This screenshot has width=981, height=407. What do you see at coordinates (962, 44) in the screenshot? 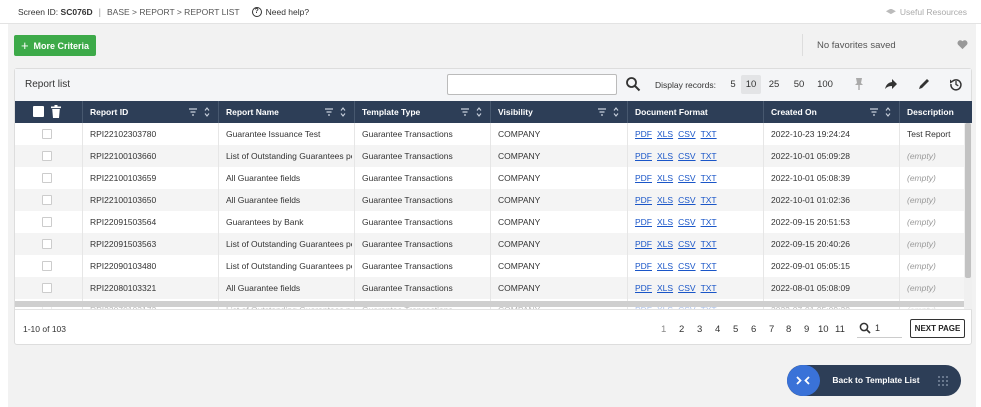
I see `heart-icon` at bounding box center [962, 44].